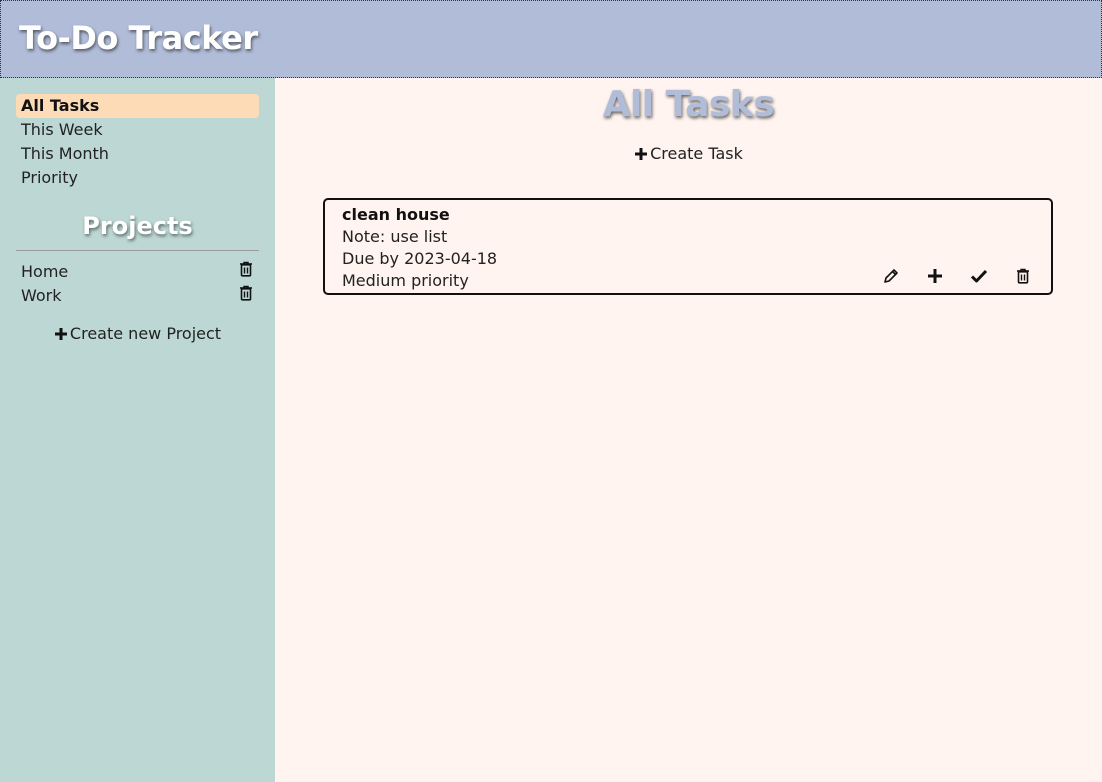 The width and height of the screenshot is (1102, 782). I want to click on task-actions, so click(957, 276).